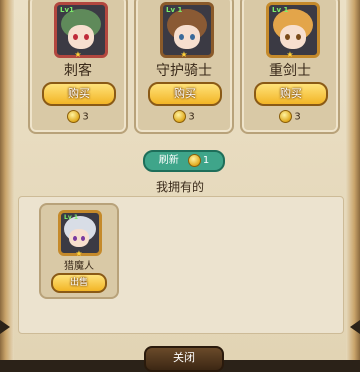  Describe the element at coordinates (184, 161) in the screenshot. I see `refresh-button: 刷新 1` at that location.